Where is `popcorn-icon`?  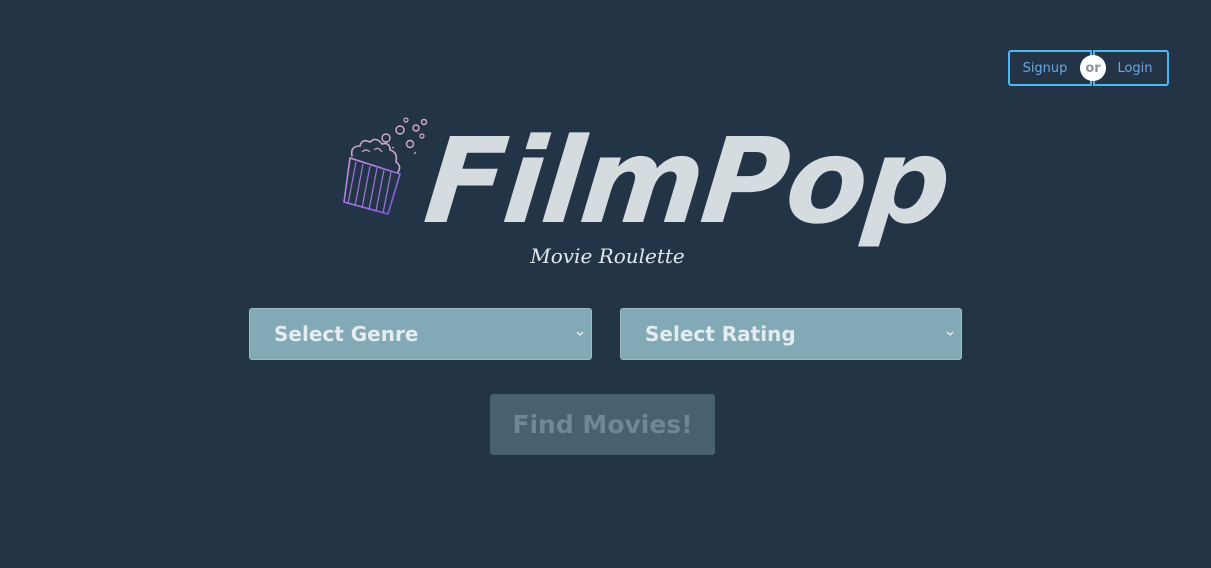 popcorn-icon is located at coordinates (385, 166).